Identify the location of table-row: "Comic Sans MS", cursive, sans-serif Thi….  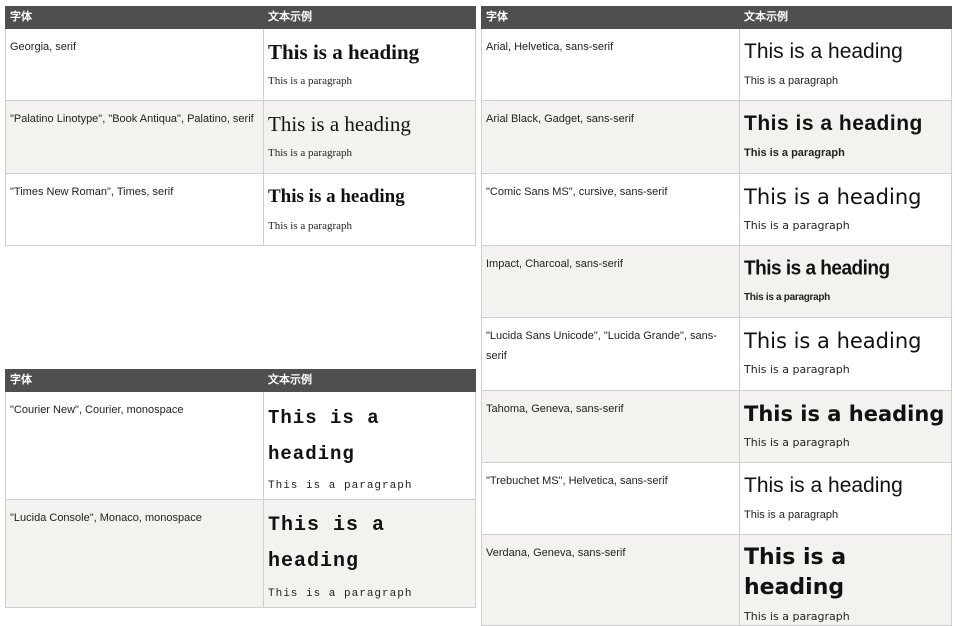
(716, 209).